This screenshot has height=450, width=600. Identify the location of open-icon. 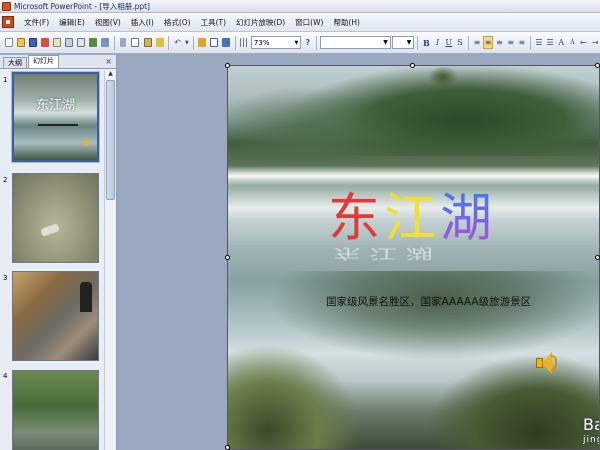
(20, 42).